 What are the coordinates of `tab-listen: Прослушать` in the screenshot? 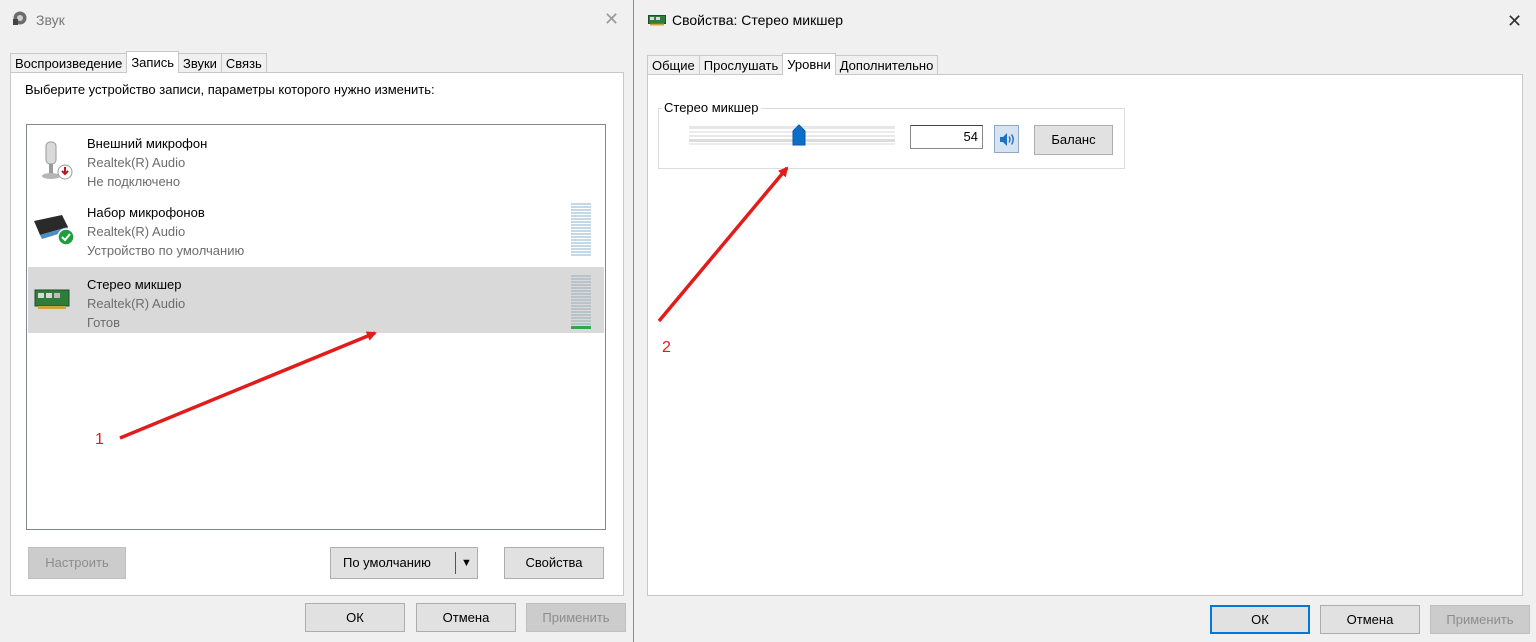 It's located at (741, 65).